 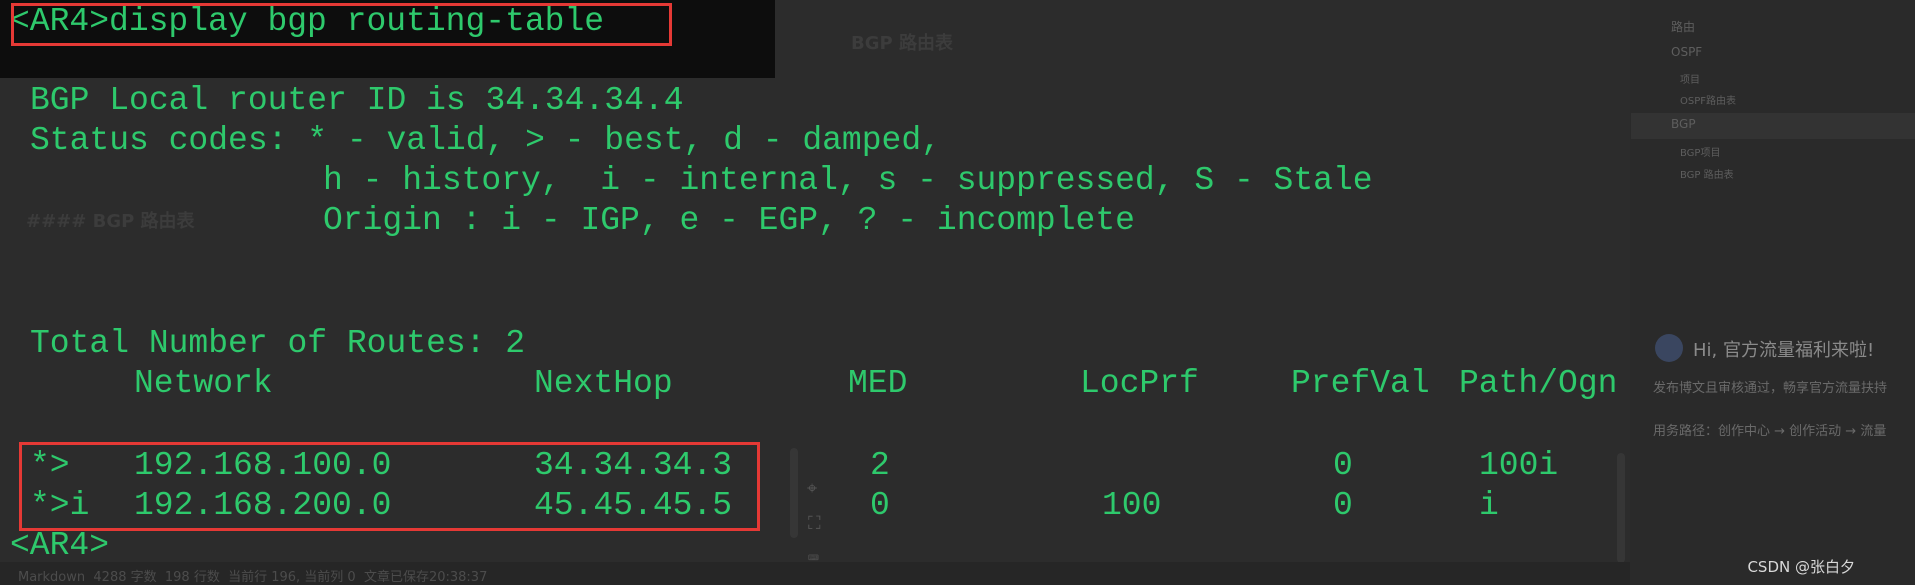 I want to click on toc-item-bgp-project: BGP项目, so click(x=1700, y=151).